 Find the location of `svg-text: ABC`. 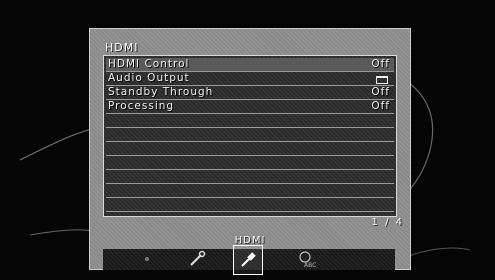

svg-text: ABC is located at coordinates (310, 265).